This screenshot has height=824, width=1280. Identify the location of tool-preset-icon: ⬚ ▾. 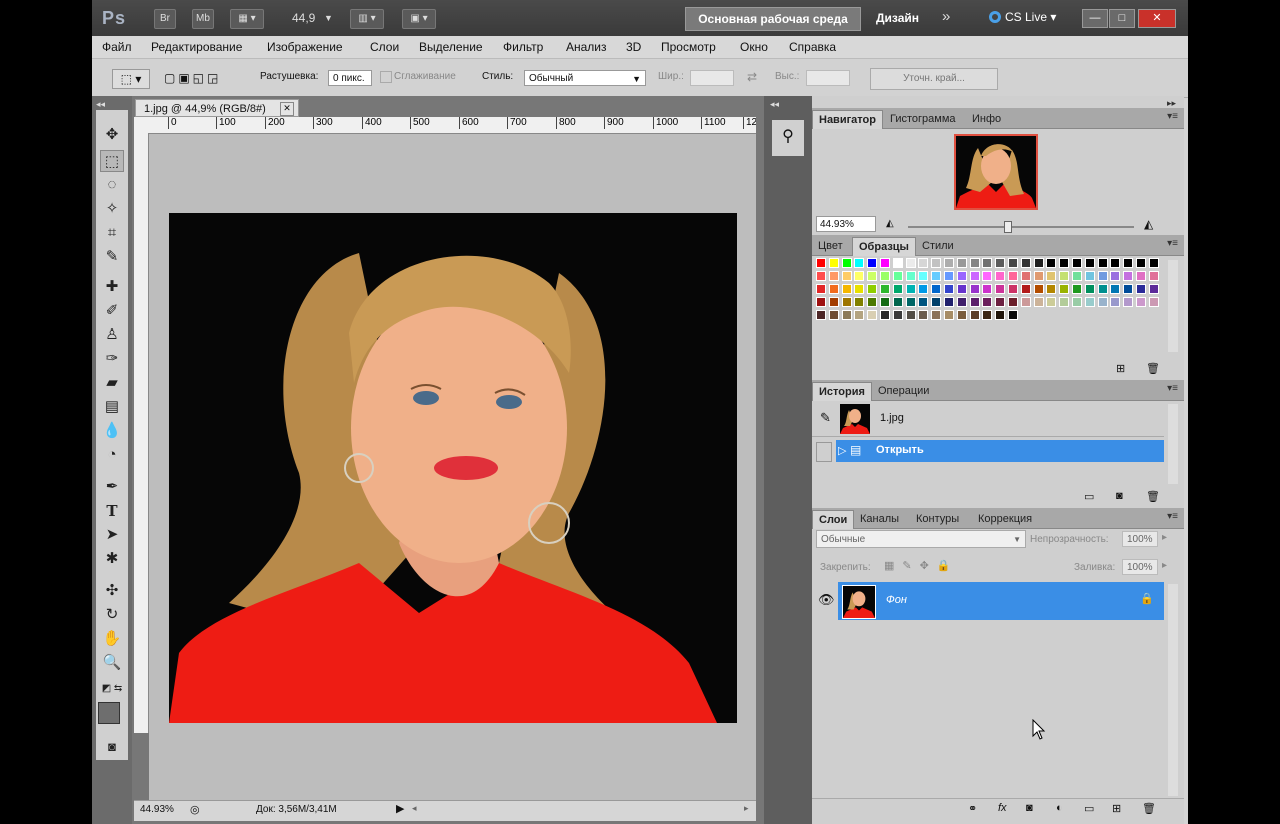
(131, 79).